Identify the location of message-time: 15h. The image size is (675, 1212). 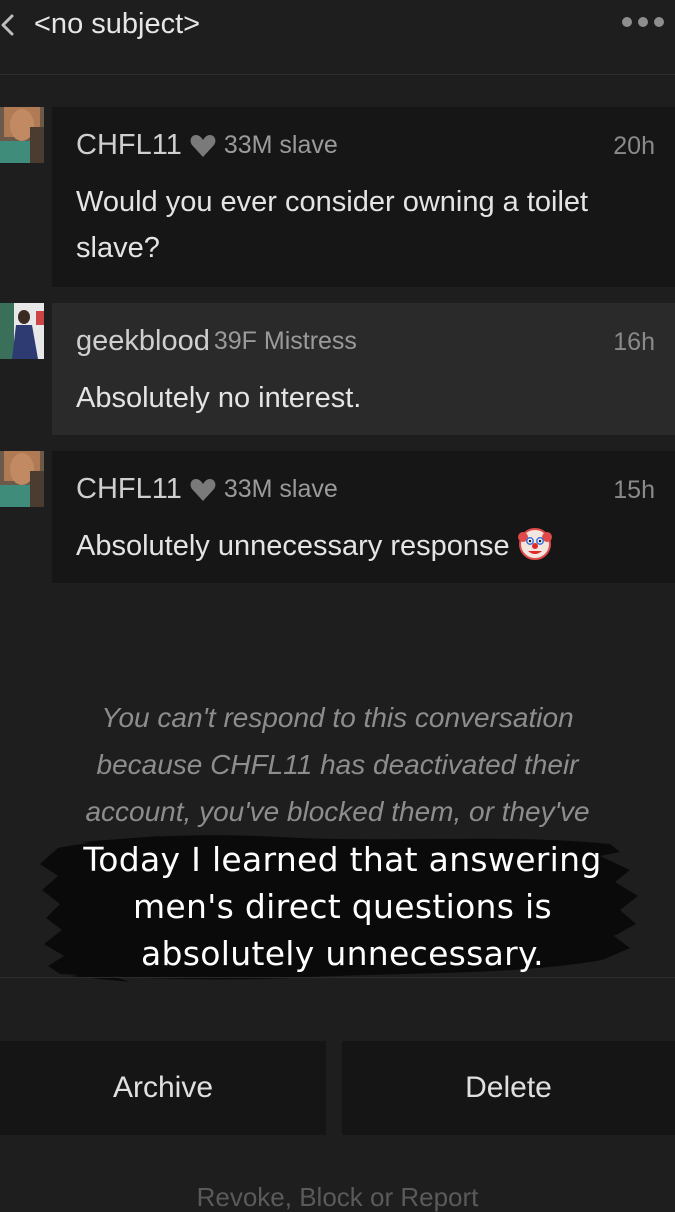
(634, 490).